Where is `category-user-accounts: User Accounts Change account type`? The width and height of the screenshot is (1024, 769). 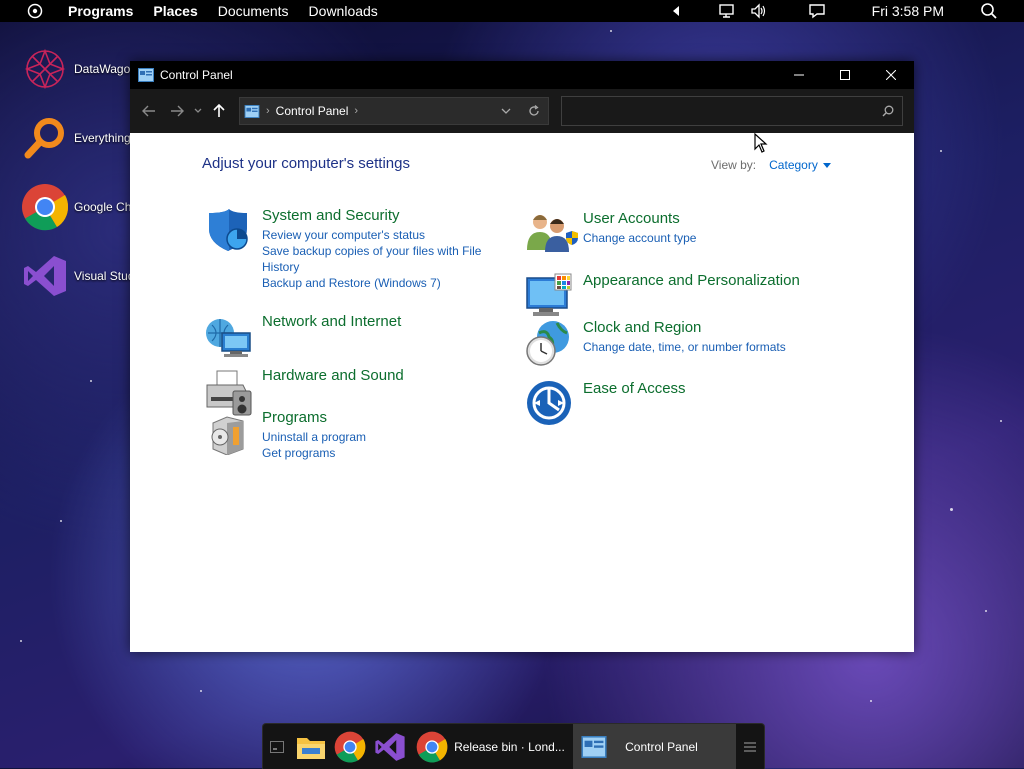
category-user-accounts: User Accounts Change account type is located at coordinates (609, 236).